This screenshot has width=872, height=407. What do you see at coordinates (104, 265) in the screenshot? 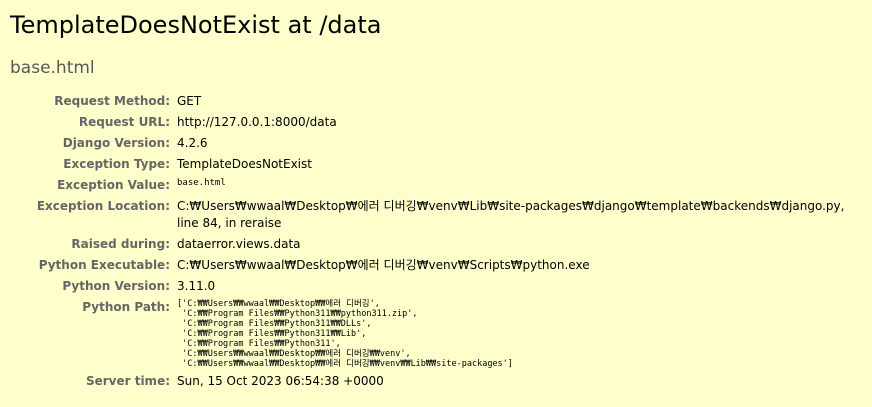
I see `meta-label: Python Executable:` at bounding box center [104, 265].